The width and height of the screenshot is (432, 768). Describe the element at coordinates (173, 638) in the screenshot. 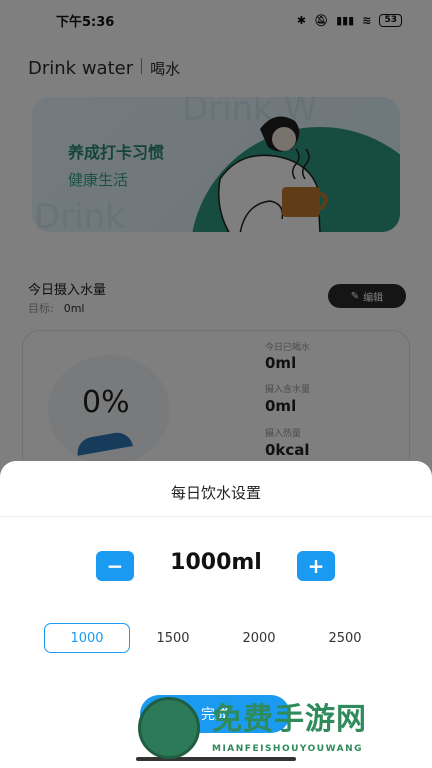

I see `preset-1500: 1500` at that location.